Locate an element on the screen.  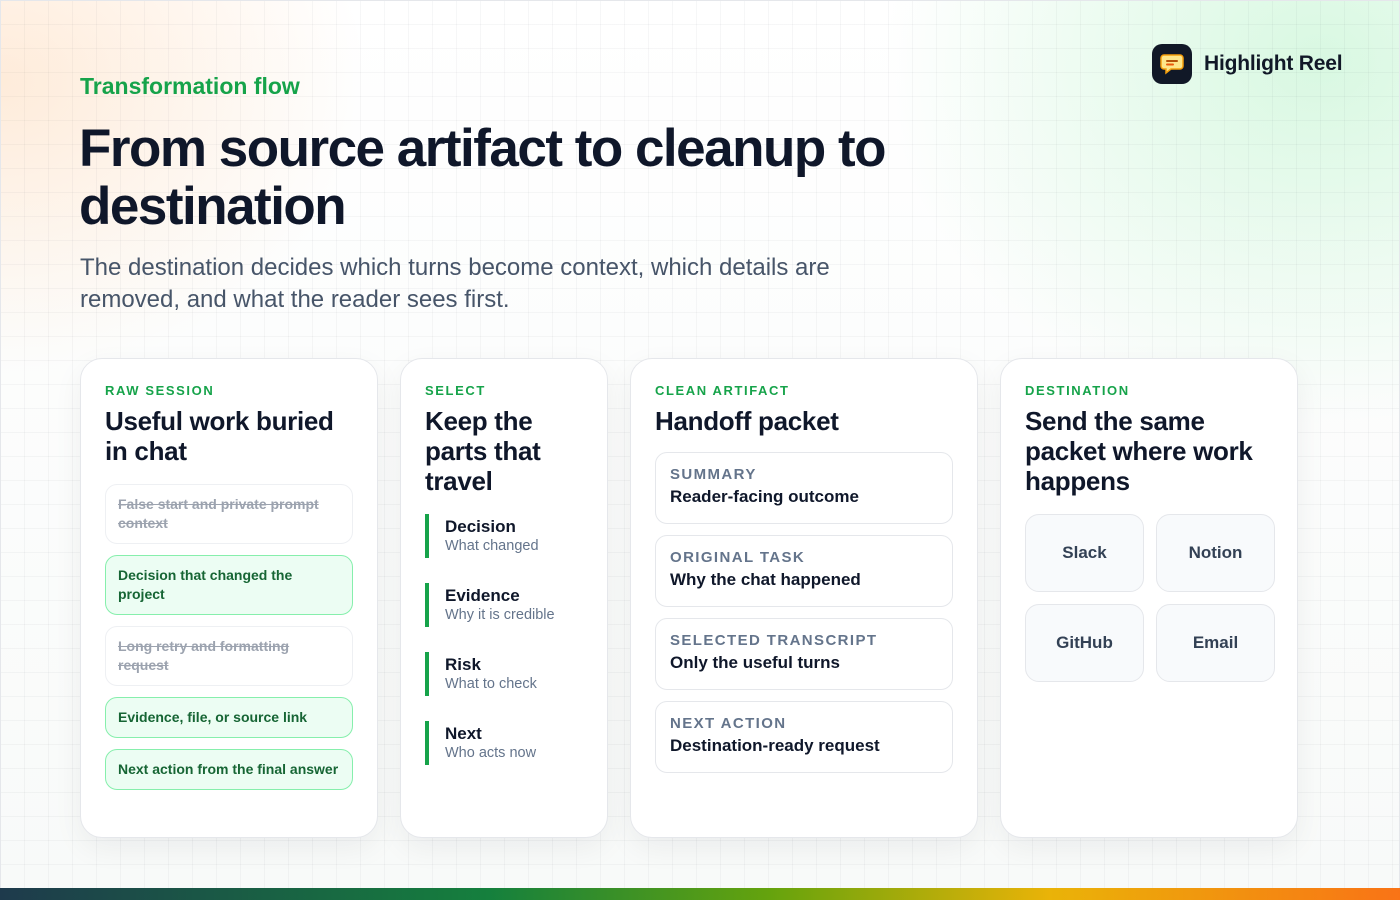
destination-notion-button: Notion is located at coordinates (1215, 553).